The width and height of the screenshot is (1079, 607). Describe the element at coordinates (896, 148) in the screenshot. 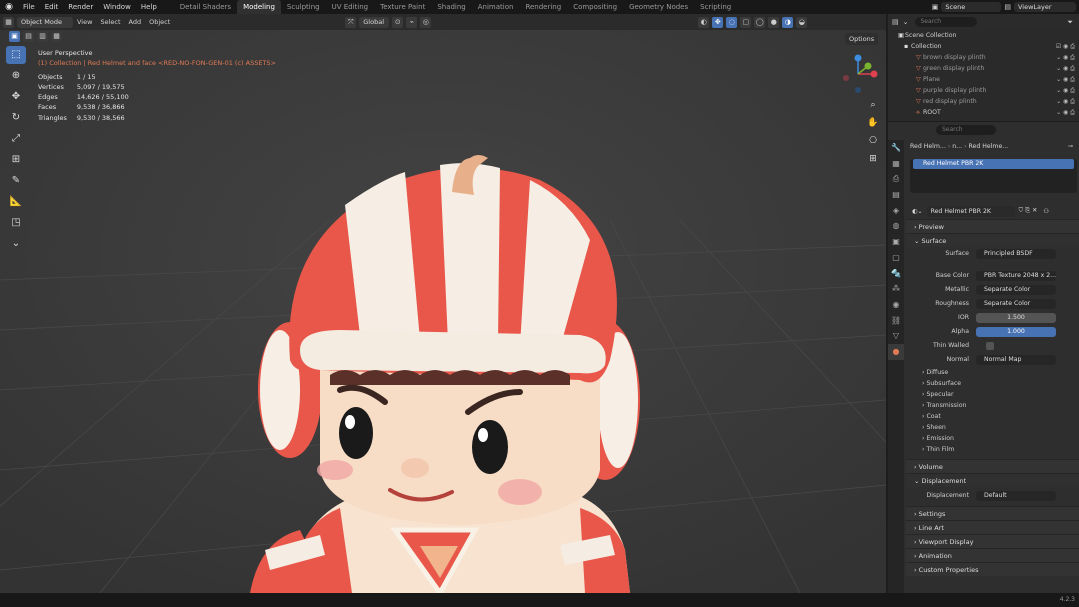

I see `tool-tab-icon: 🔧` at that location.